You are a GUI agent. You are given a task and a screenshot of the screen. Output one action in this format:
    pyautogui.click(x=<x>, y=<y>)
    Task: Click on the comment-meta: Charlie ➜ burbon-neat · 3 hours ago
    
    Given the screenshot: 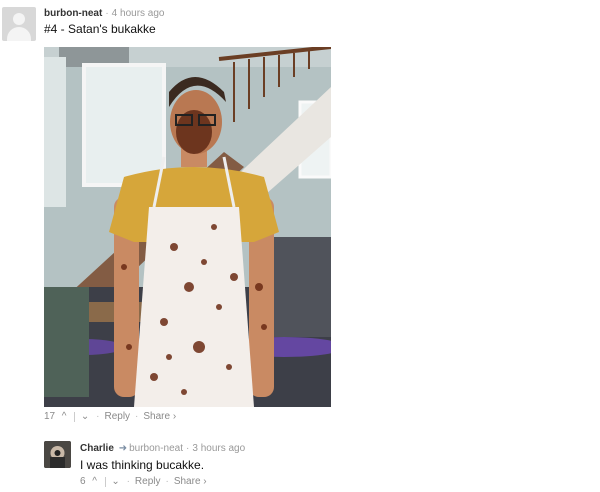 What is the action you would take?
    pyautogui.click(x=163, y=448)
    